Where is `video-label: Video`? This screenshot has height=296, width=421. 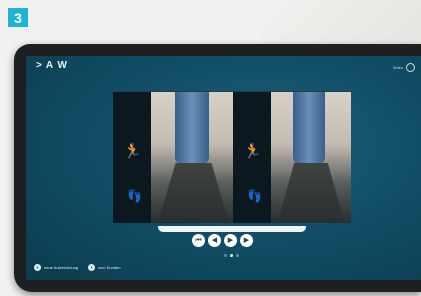
video-label: Video is located at coordinates (397, 67).